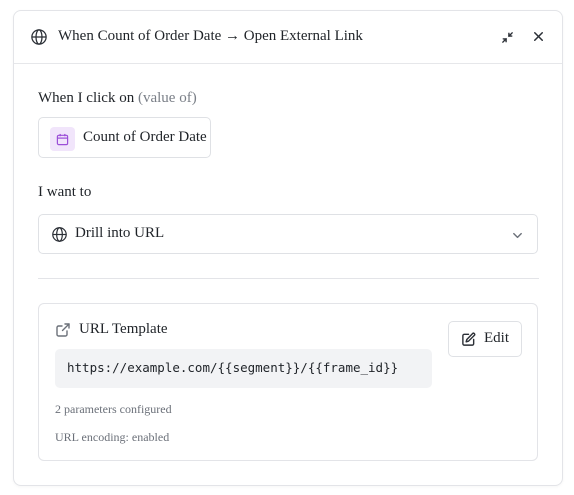 This screenshot has width=574, height=495. Describe the element at coordinates (288, 234) in the screenshot. I see `action-select: Drill into URL` at that location.